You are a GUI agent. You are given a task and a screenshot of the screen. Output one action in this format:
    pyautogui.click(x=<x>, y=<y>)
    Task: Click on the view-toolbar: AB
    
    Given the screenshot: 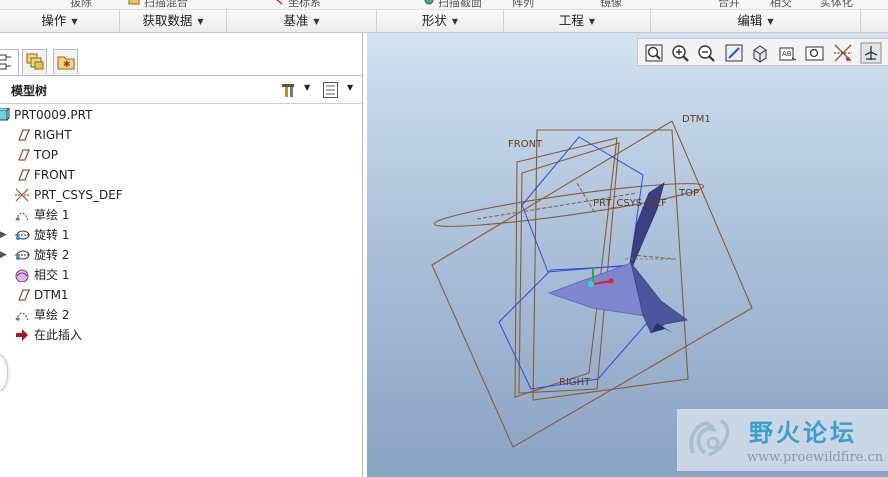 What is the action you would take?
    pyautogui.click(x=762, y=52)
    